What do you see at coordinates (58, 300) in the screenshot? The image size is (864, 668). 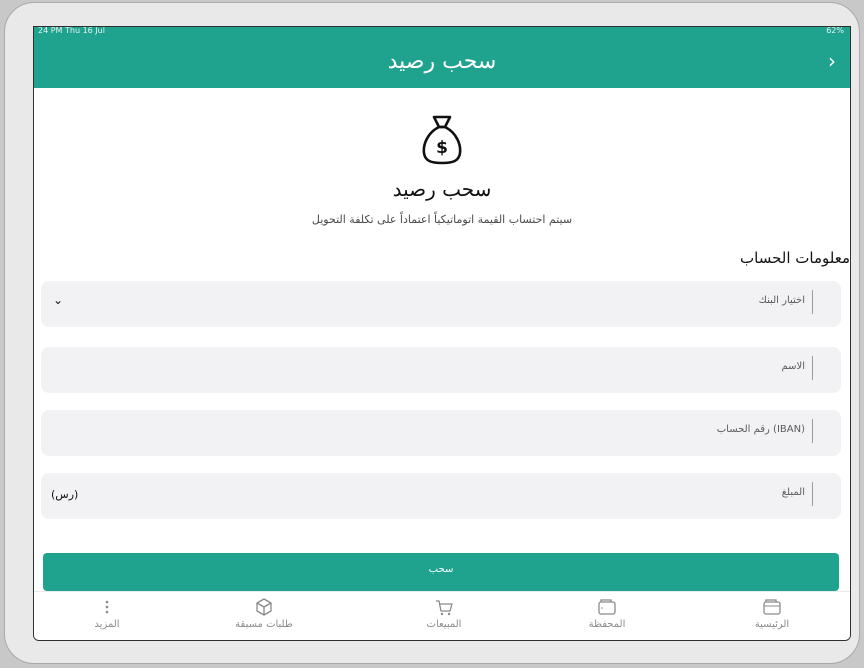 I see `chevron-down-icon: ⌄` at bounding box center [58, 300].